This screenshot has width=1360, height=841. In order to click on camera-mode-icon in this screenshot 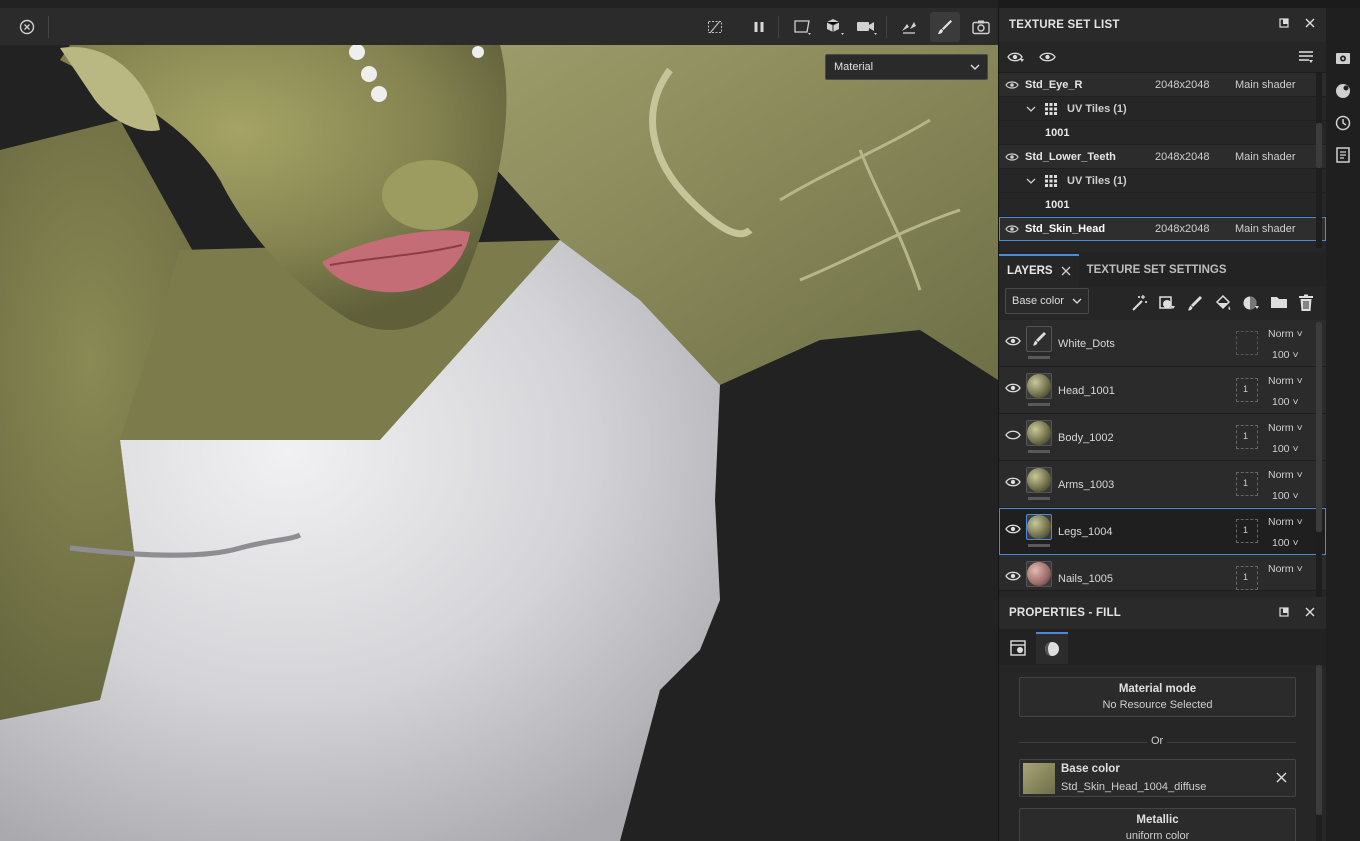, I will do `click(867, 27)`.